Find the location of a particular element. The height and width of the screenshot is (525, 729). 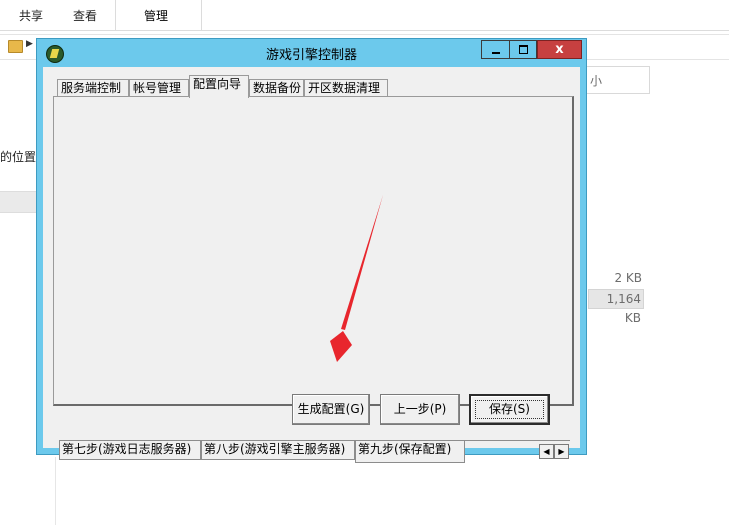

title-bar: 游戏引擎控制器 x is located at coordinates (311, 53).